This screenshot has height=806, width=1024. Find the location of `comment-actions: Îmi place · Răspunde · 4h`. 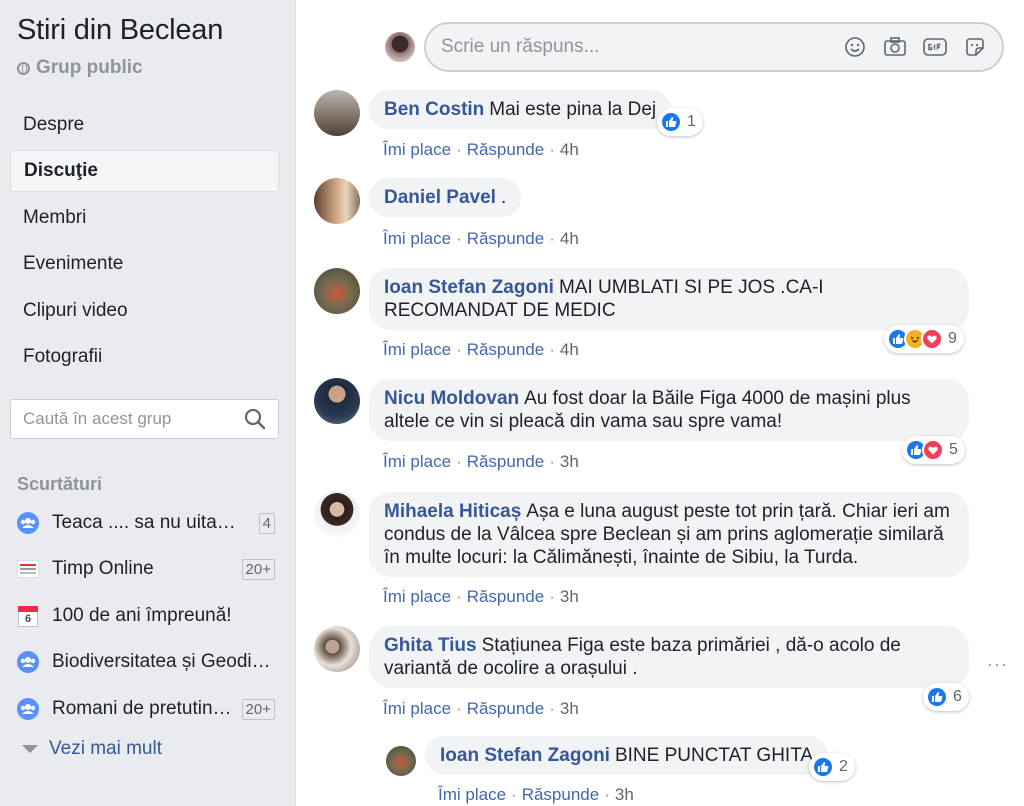

comment-actions: Îmi place · Răspunde · 4h is located at coordinates (481, 350).